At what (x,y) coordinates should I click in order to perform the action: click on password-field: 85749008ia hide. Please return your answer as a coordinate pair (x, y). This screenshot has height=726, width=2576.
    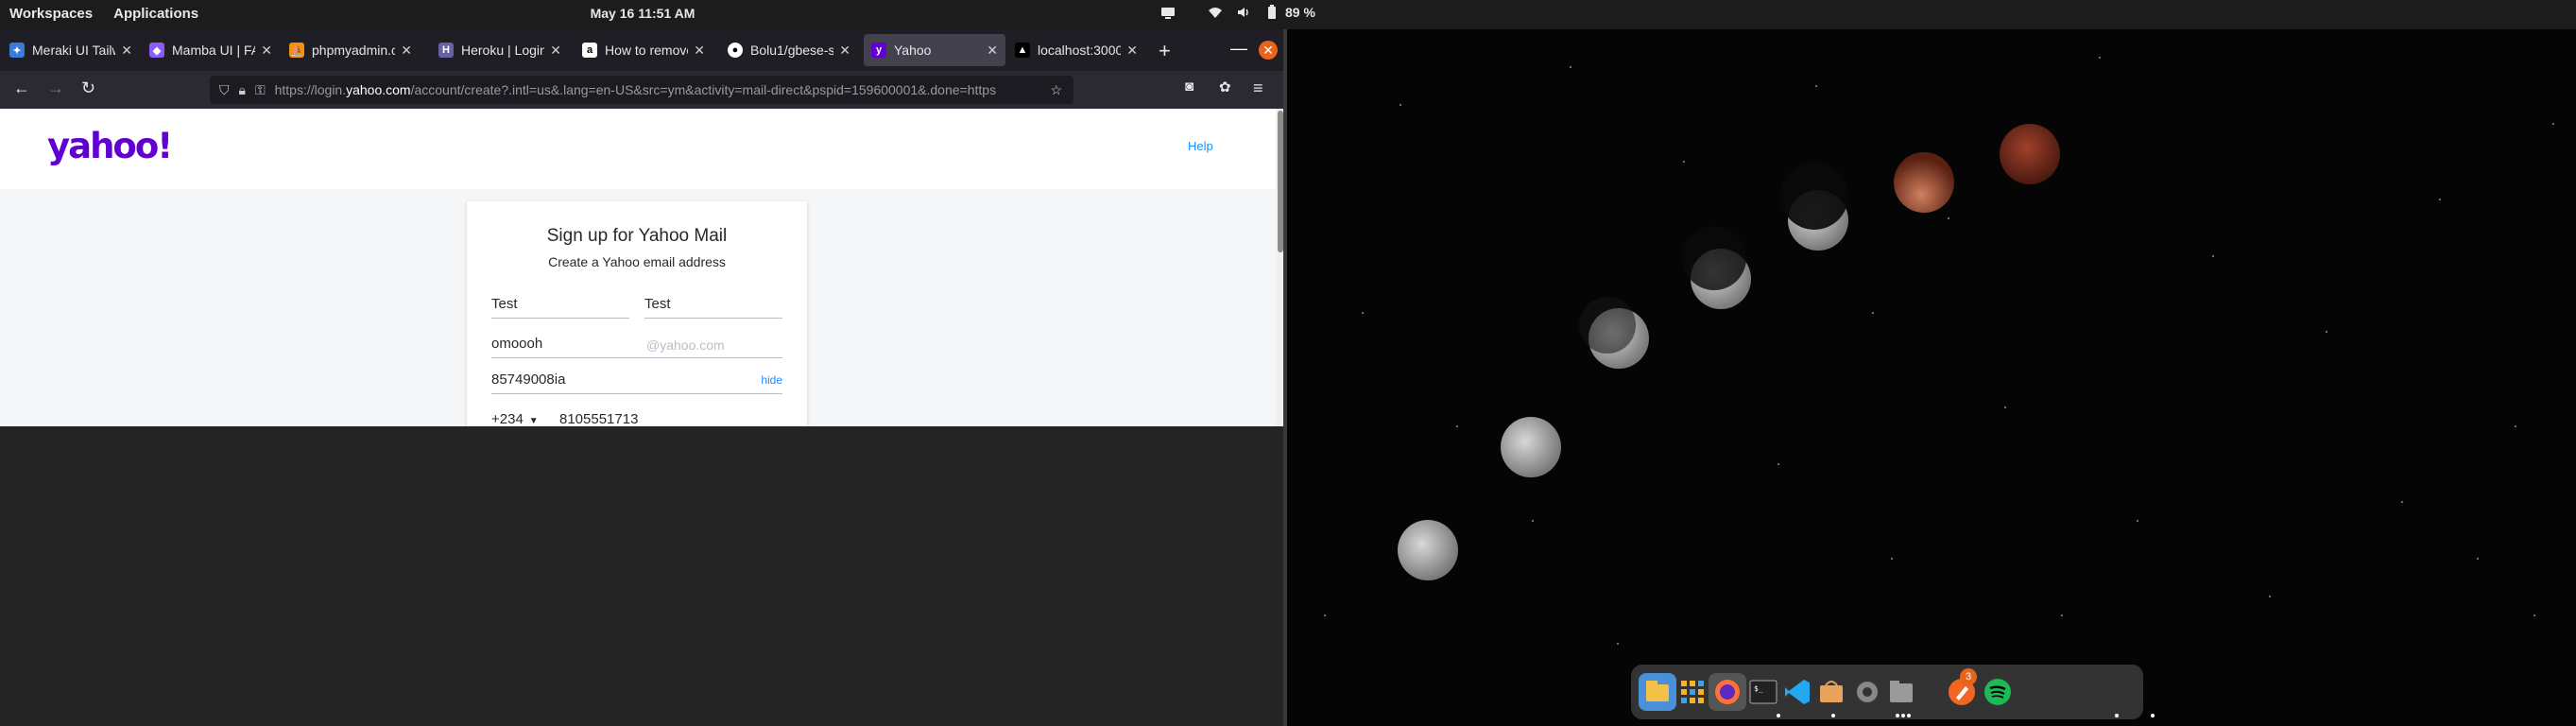
    Looking at the image, I should click on (636, 381).